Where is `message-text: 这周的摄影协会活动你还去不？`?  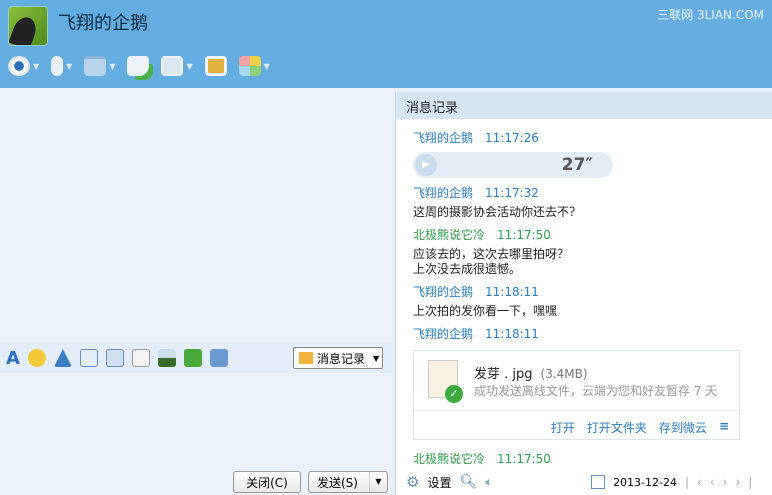 message-text: 这周的摄影协会活动你还去不？ is located at coordinates (497, 212).